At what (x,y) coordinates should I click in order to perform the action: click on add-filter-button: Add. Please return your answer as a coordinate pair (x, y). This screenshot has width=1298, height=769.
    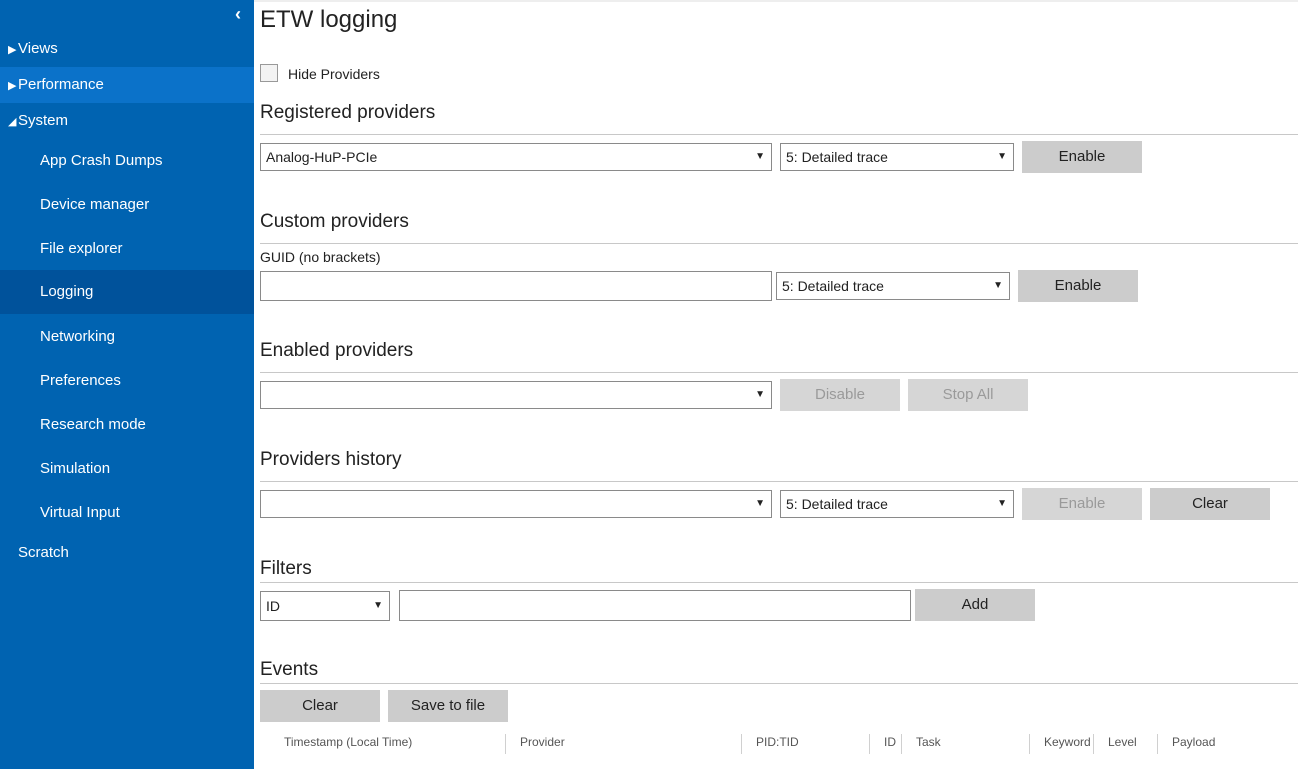
    Looking at the image, I should click on (975, 605).